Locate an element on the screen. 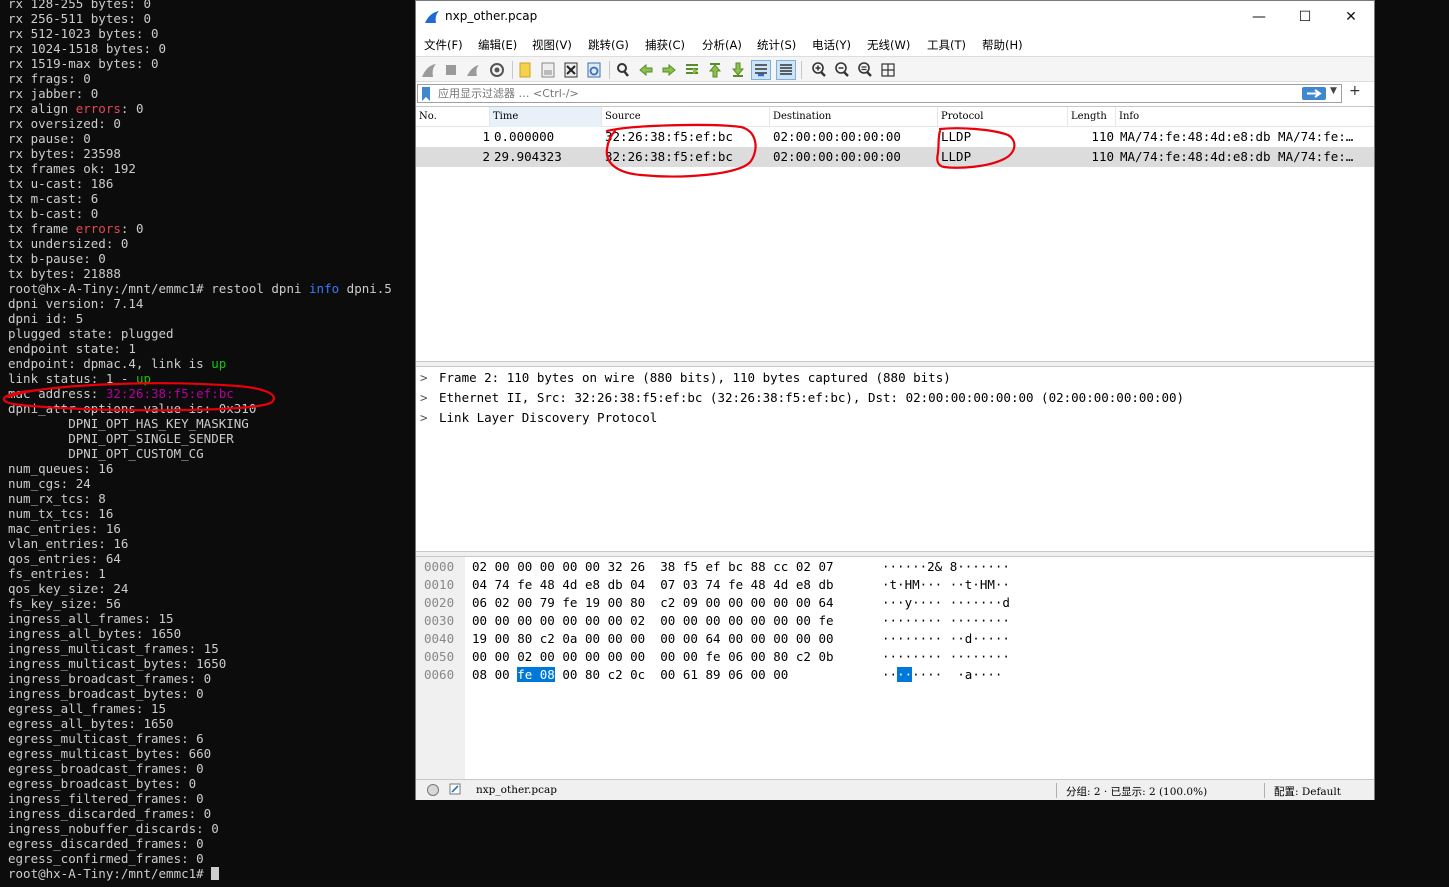 The image size is (1449, 887). ascii-bytes: ·t·HM··· ··t·HM·· is located at coordinates (946, 585).